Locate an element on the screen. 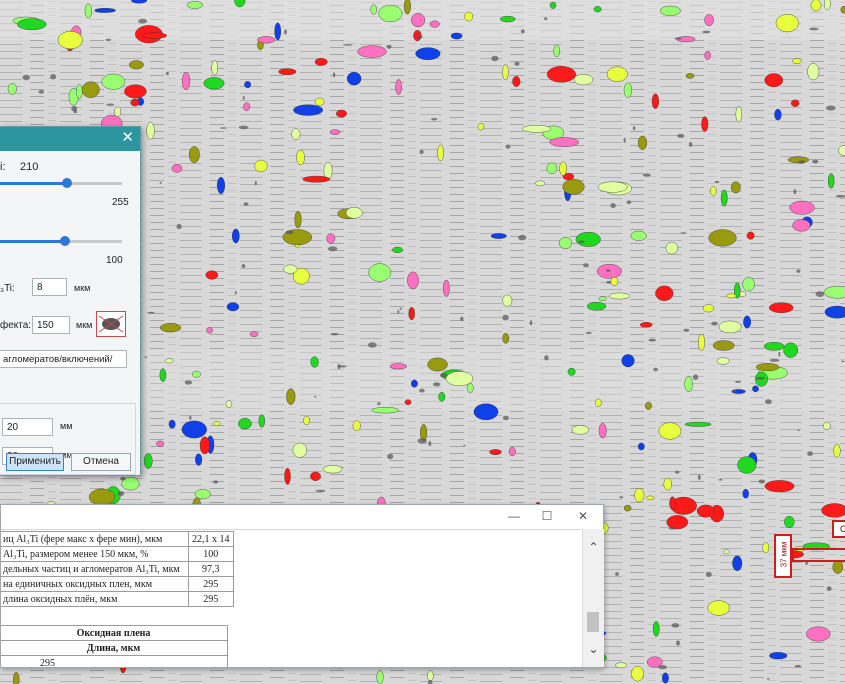  oxide-header: Оксидная плена is located at coordinates (114, 633).